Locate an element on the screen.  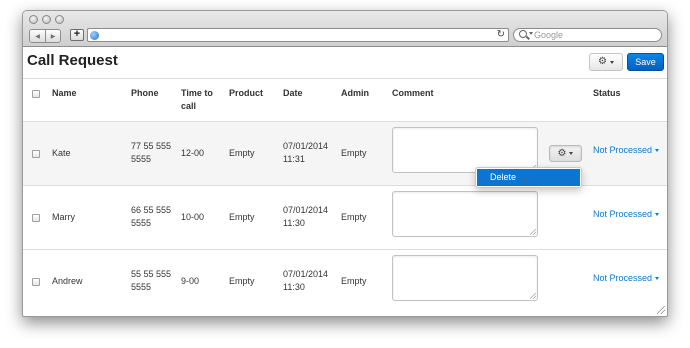
header-status: Status is located at coordinates (607, 93).